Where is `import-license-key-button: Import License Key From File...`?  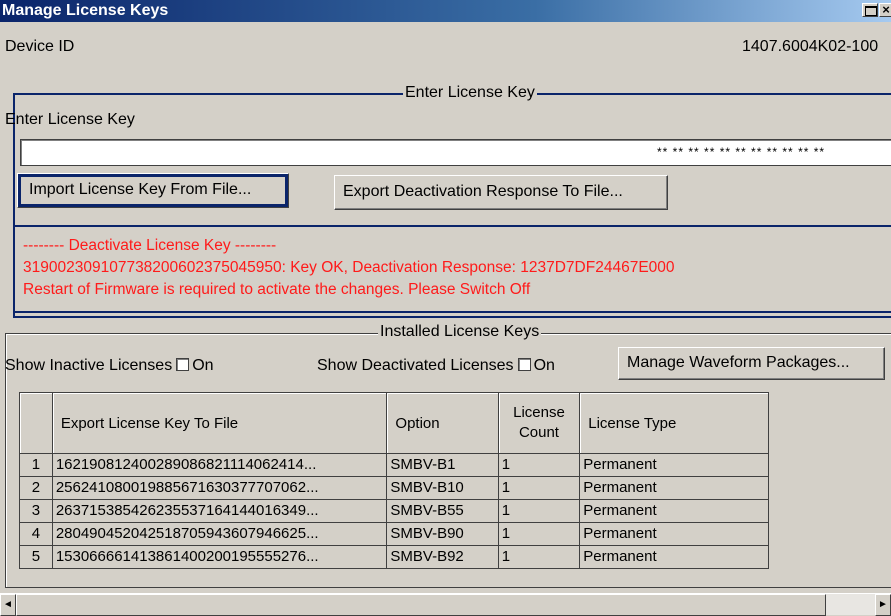
import-license-key-button: Import License Key From File... is located at coordinates (153, 190).